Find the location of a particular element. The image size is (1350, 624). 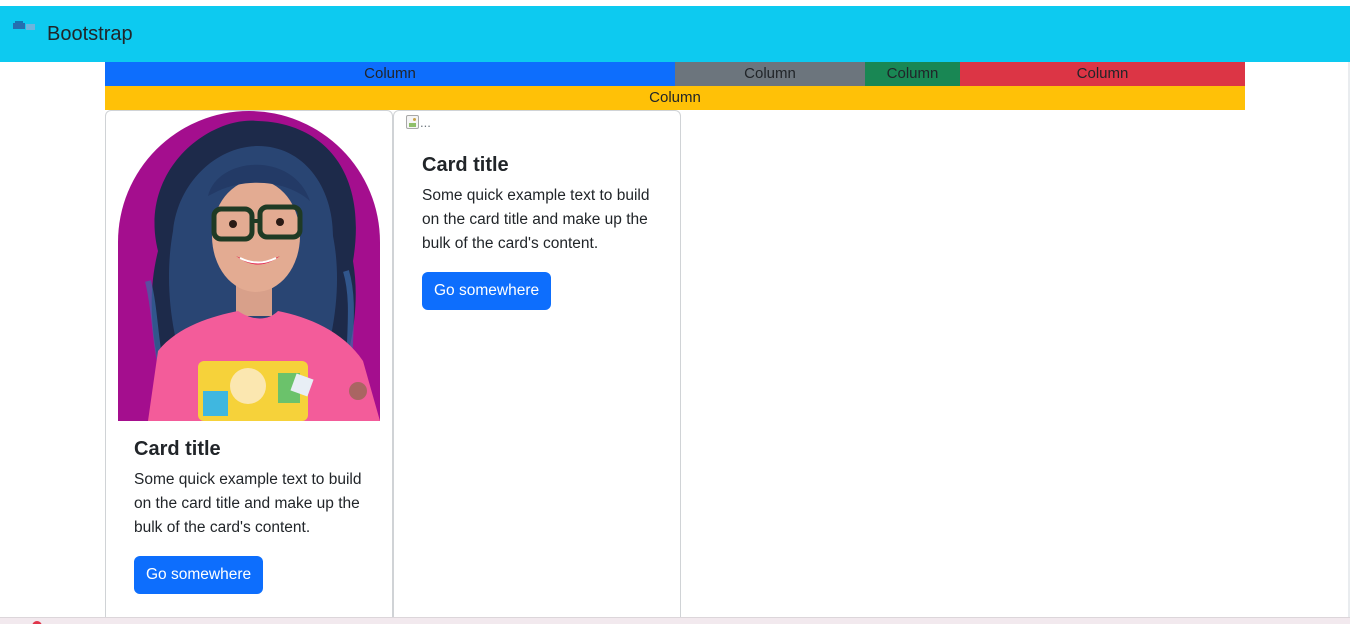

broken-image-icon is located at coordinates (412, 122).